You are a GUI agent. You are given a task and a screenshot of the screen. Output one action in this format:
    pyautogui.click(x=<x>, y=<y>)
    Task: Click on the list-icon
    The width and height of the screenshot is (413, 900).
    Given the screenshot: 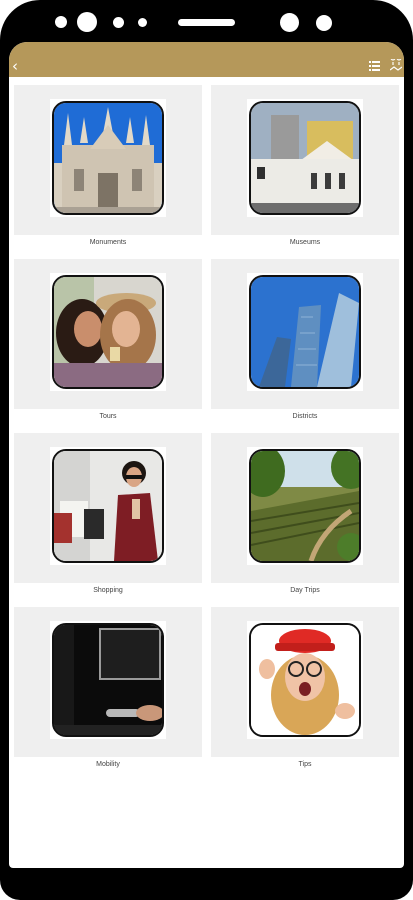 What is the action you would take?
    pyautogui.click(x=374, y=66)
    